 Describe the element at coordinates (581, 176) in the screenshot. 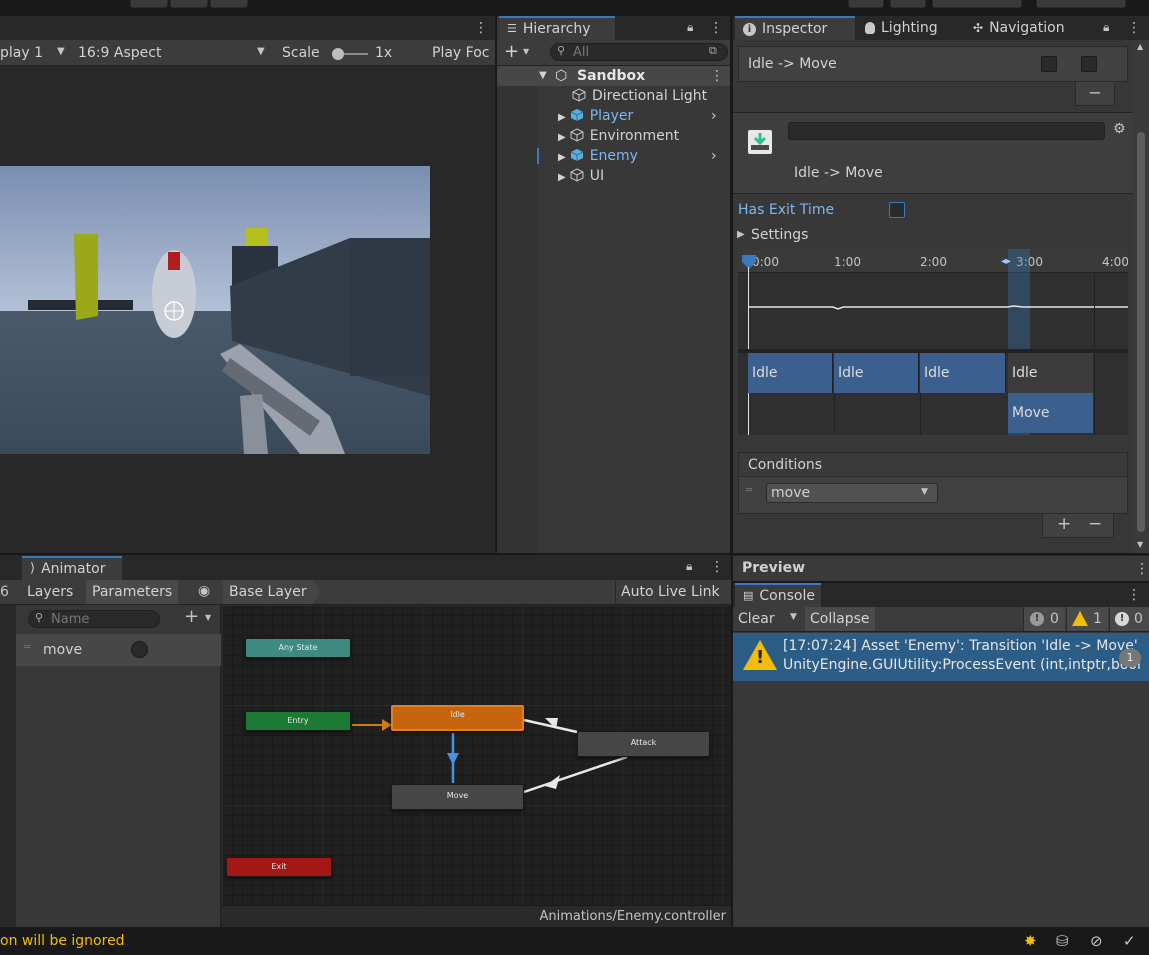

I see `hierarchy-item-ui: ▶ UI` at that location.